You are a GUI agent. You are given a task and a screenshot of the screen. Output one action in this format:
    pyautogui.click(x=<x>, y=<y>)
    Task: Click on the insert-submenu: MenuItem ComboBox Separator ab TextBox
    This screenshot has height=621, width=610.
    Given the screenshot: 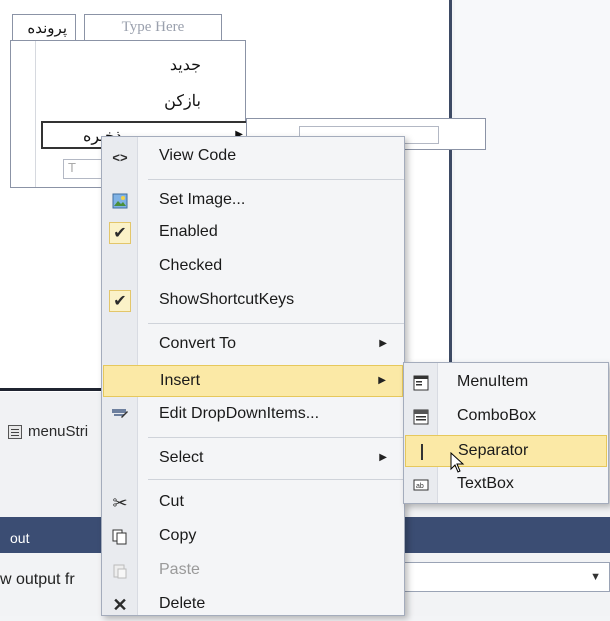 What is the action you would take?
    pyautogui.click(x=506, y=433)
    